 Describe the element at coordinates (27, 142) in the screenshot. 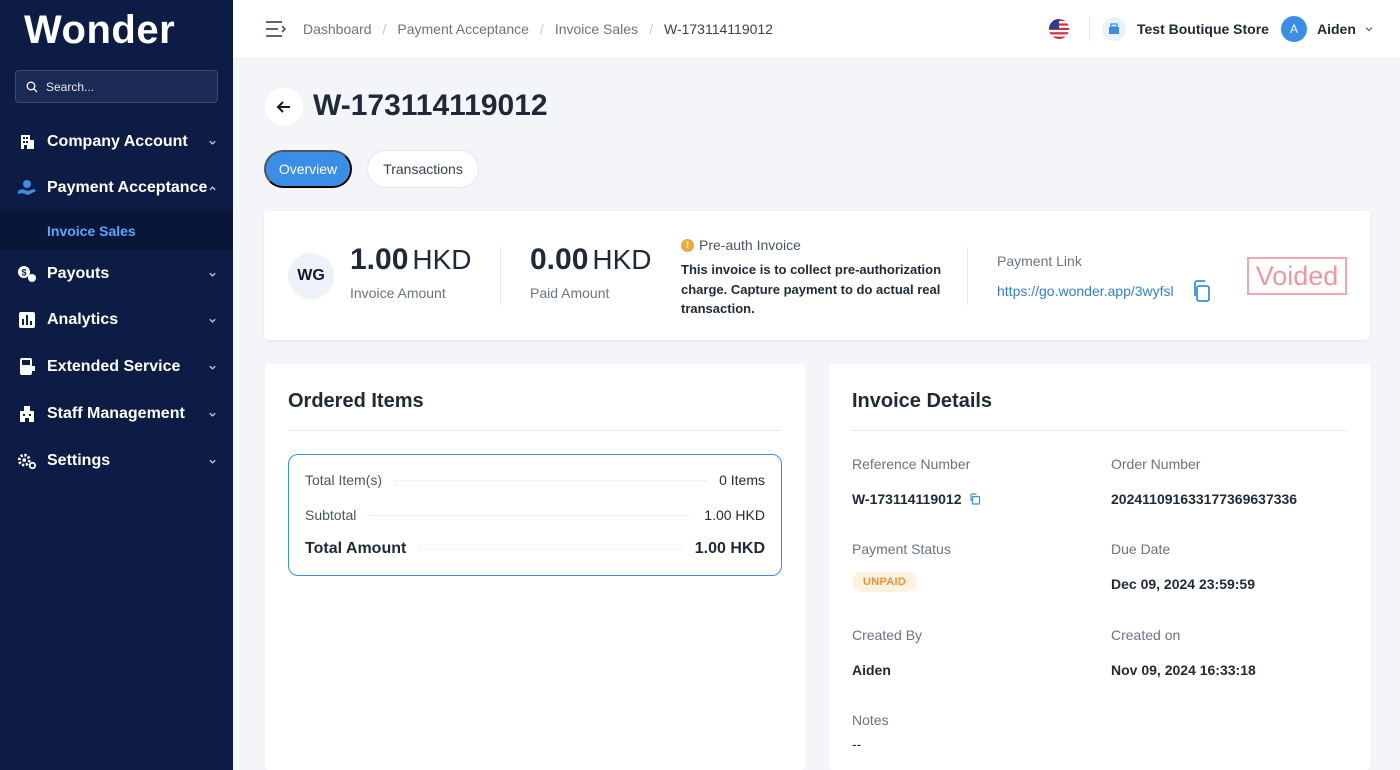

I see `building-icon` at that location.